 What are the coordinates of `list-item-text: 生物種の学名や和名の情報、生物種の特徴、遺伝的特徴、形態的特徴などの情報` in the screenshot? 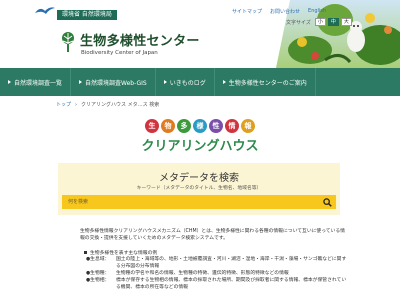 It's located at (202, 273).